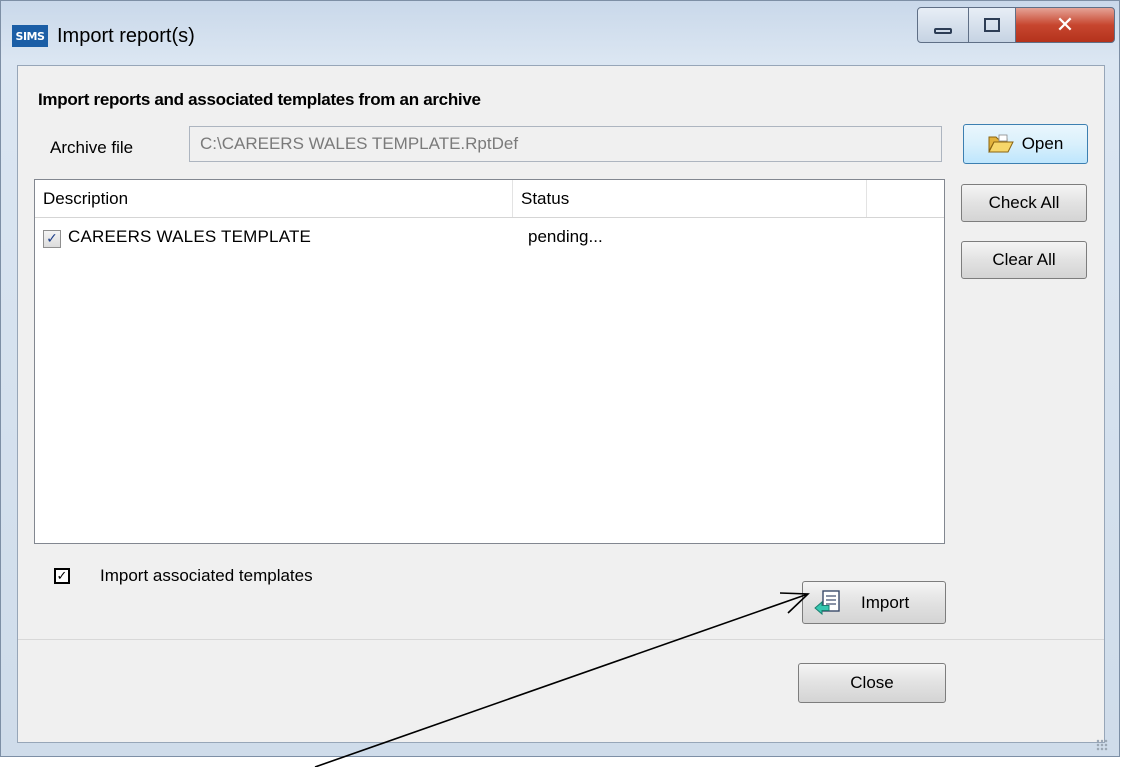 This screenshot has height=767, width=1130. What do you see at coordinates (52, 239) in the screenshot?
I see `row-checkbox: ✓` at bounding box center [52, 239].